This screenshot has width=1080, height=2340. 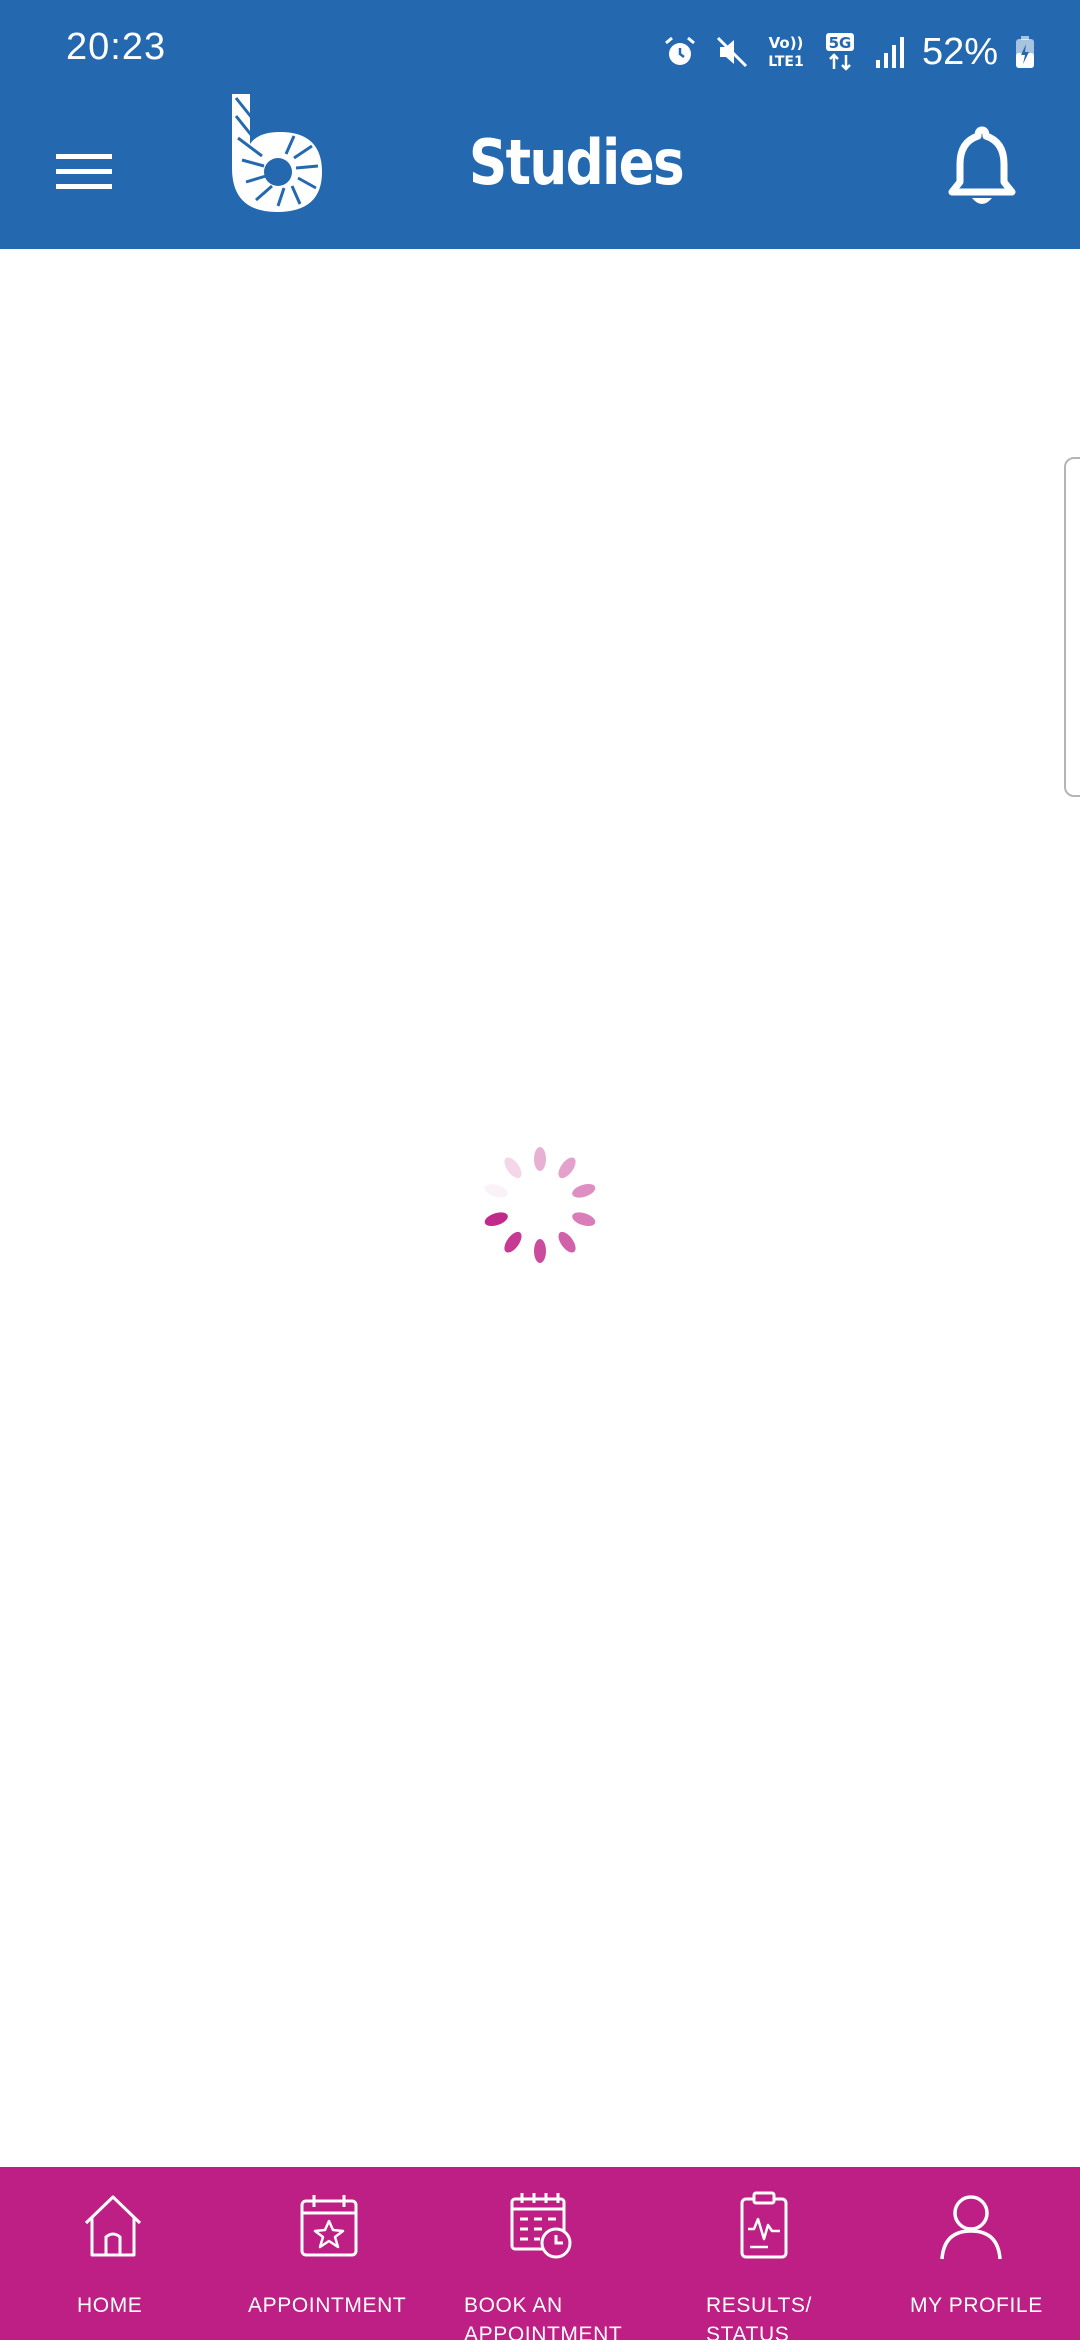 What do you see at coordinates (840, 43) in the screenshot?
I see `5g-text: 5G` at bounding box center [840, 43].